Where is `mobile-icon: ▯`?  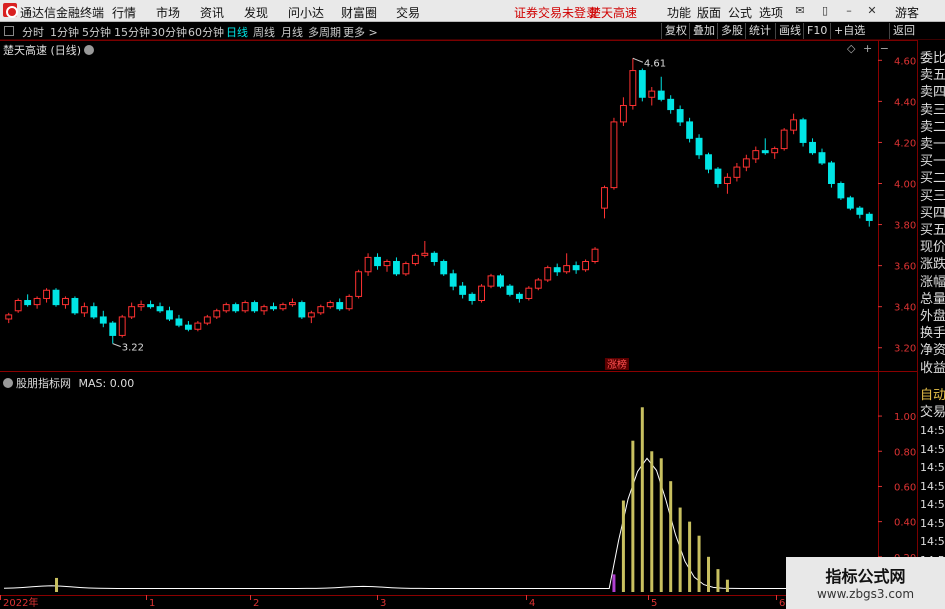
mobile-icon: ▯ is located at coordinates (825, 10).